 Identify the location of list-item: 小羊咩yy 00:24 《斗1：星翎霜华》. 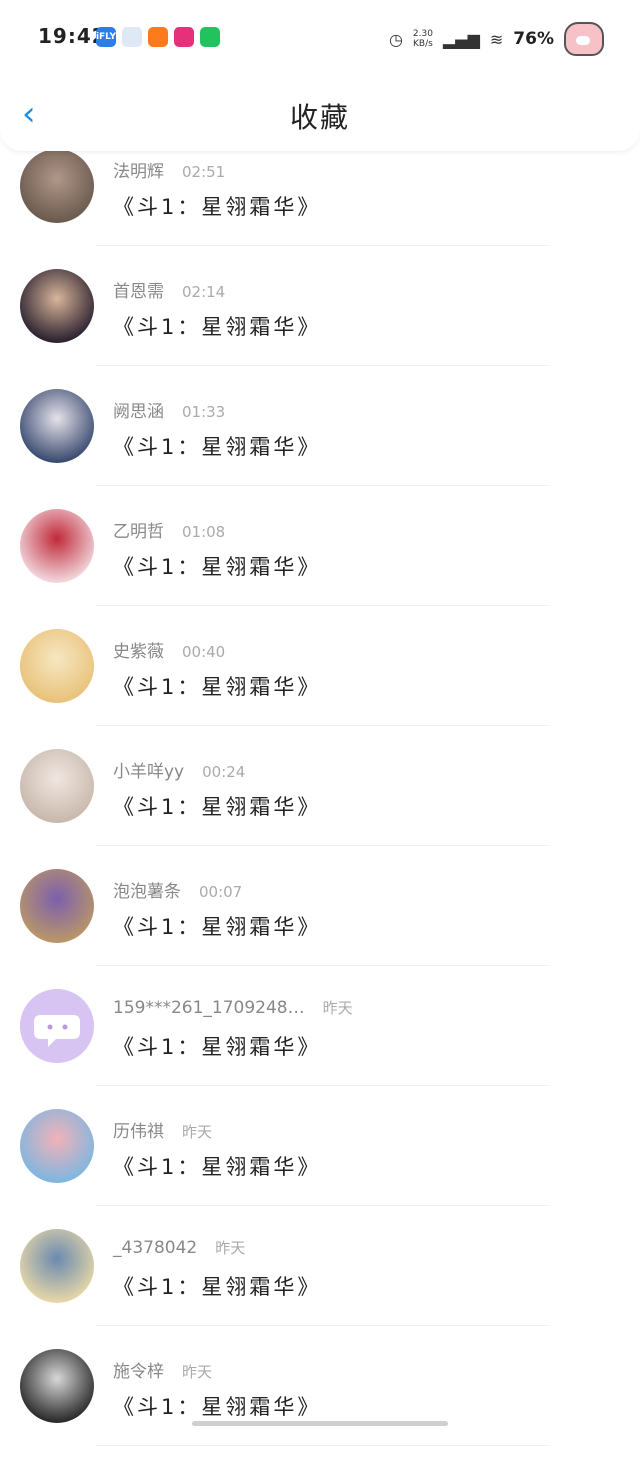
(320, 810).